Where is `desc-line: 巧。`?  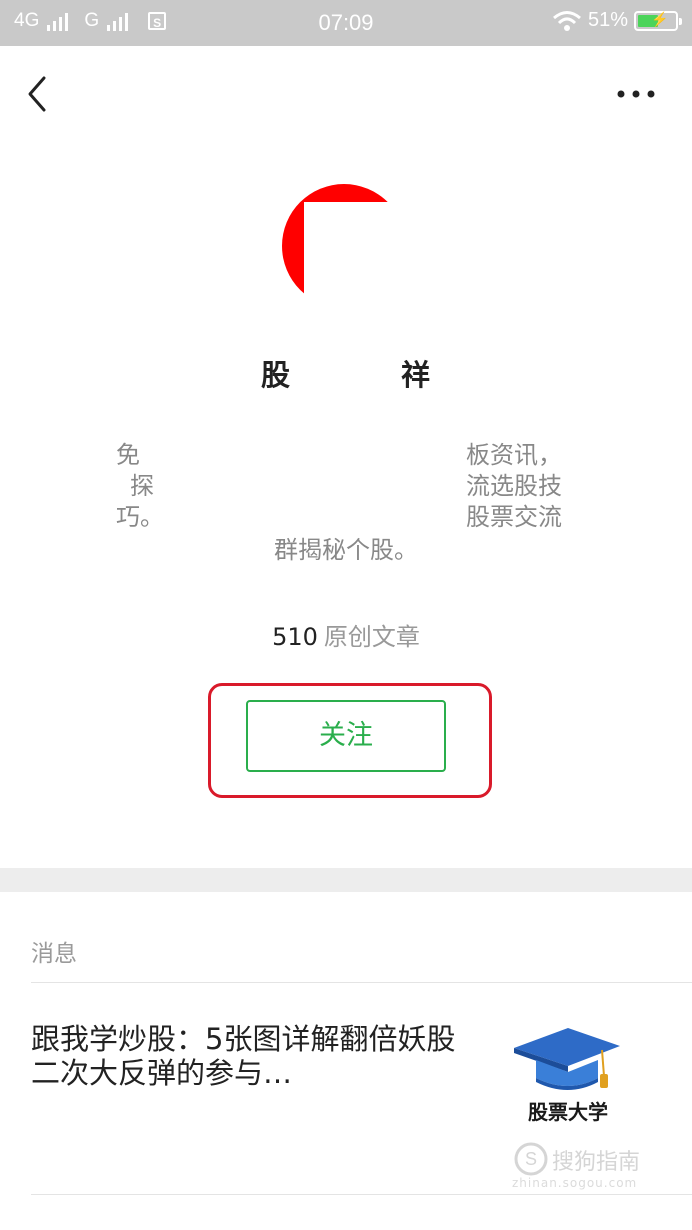
desc-line: 巧。 is located at coordinates (140, 517).